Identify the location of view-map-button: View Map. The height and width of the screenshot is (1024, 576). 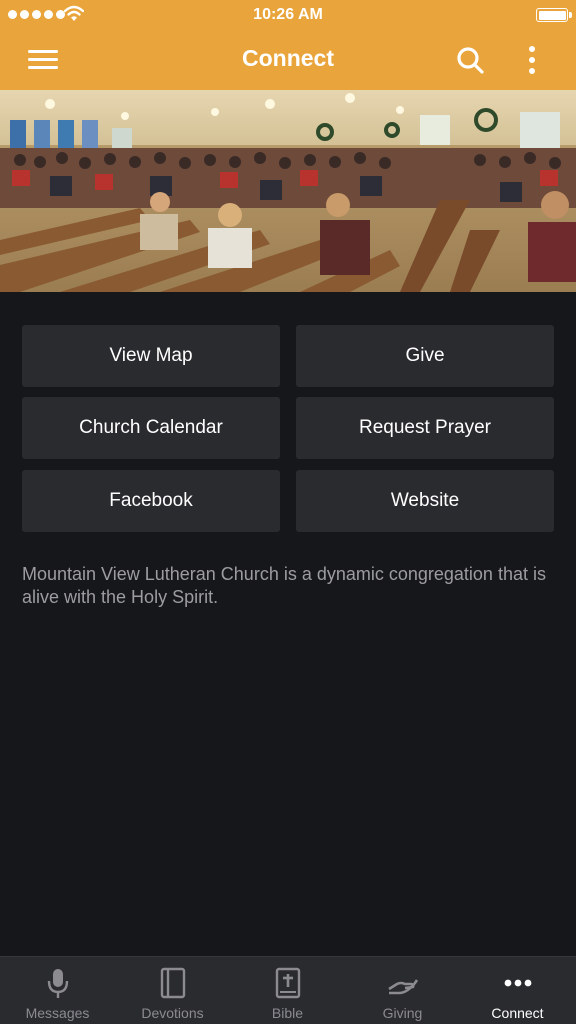
(151, 356).